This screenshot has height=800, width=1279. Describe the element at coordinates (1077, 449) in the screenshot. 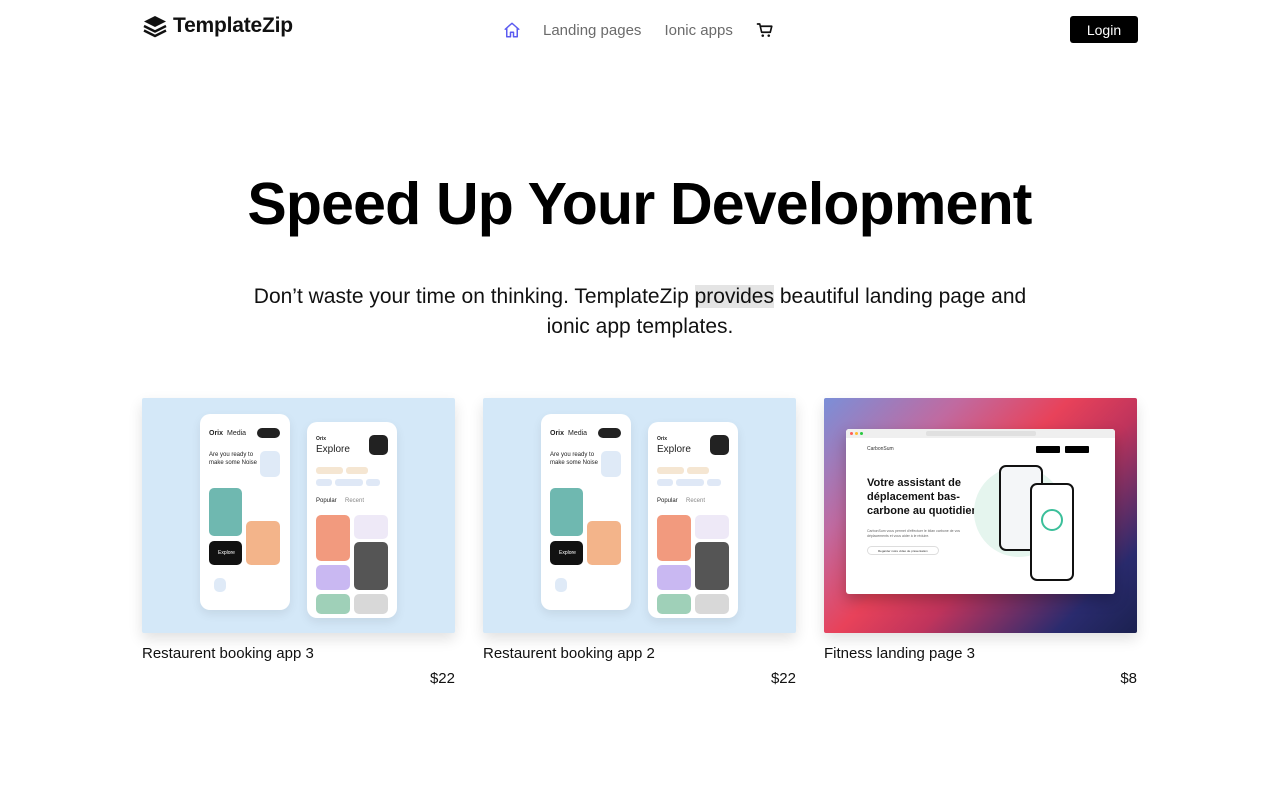

I see `google-play-badge` at that location.